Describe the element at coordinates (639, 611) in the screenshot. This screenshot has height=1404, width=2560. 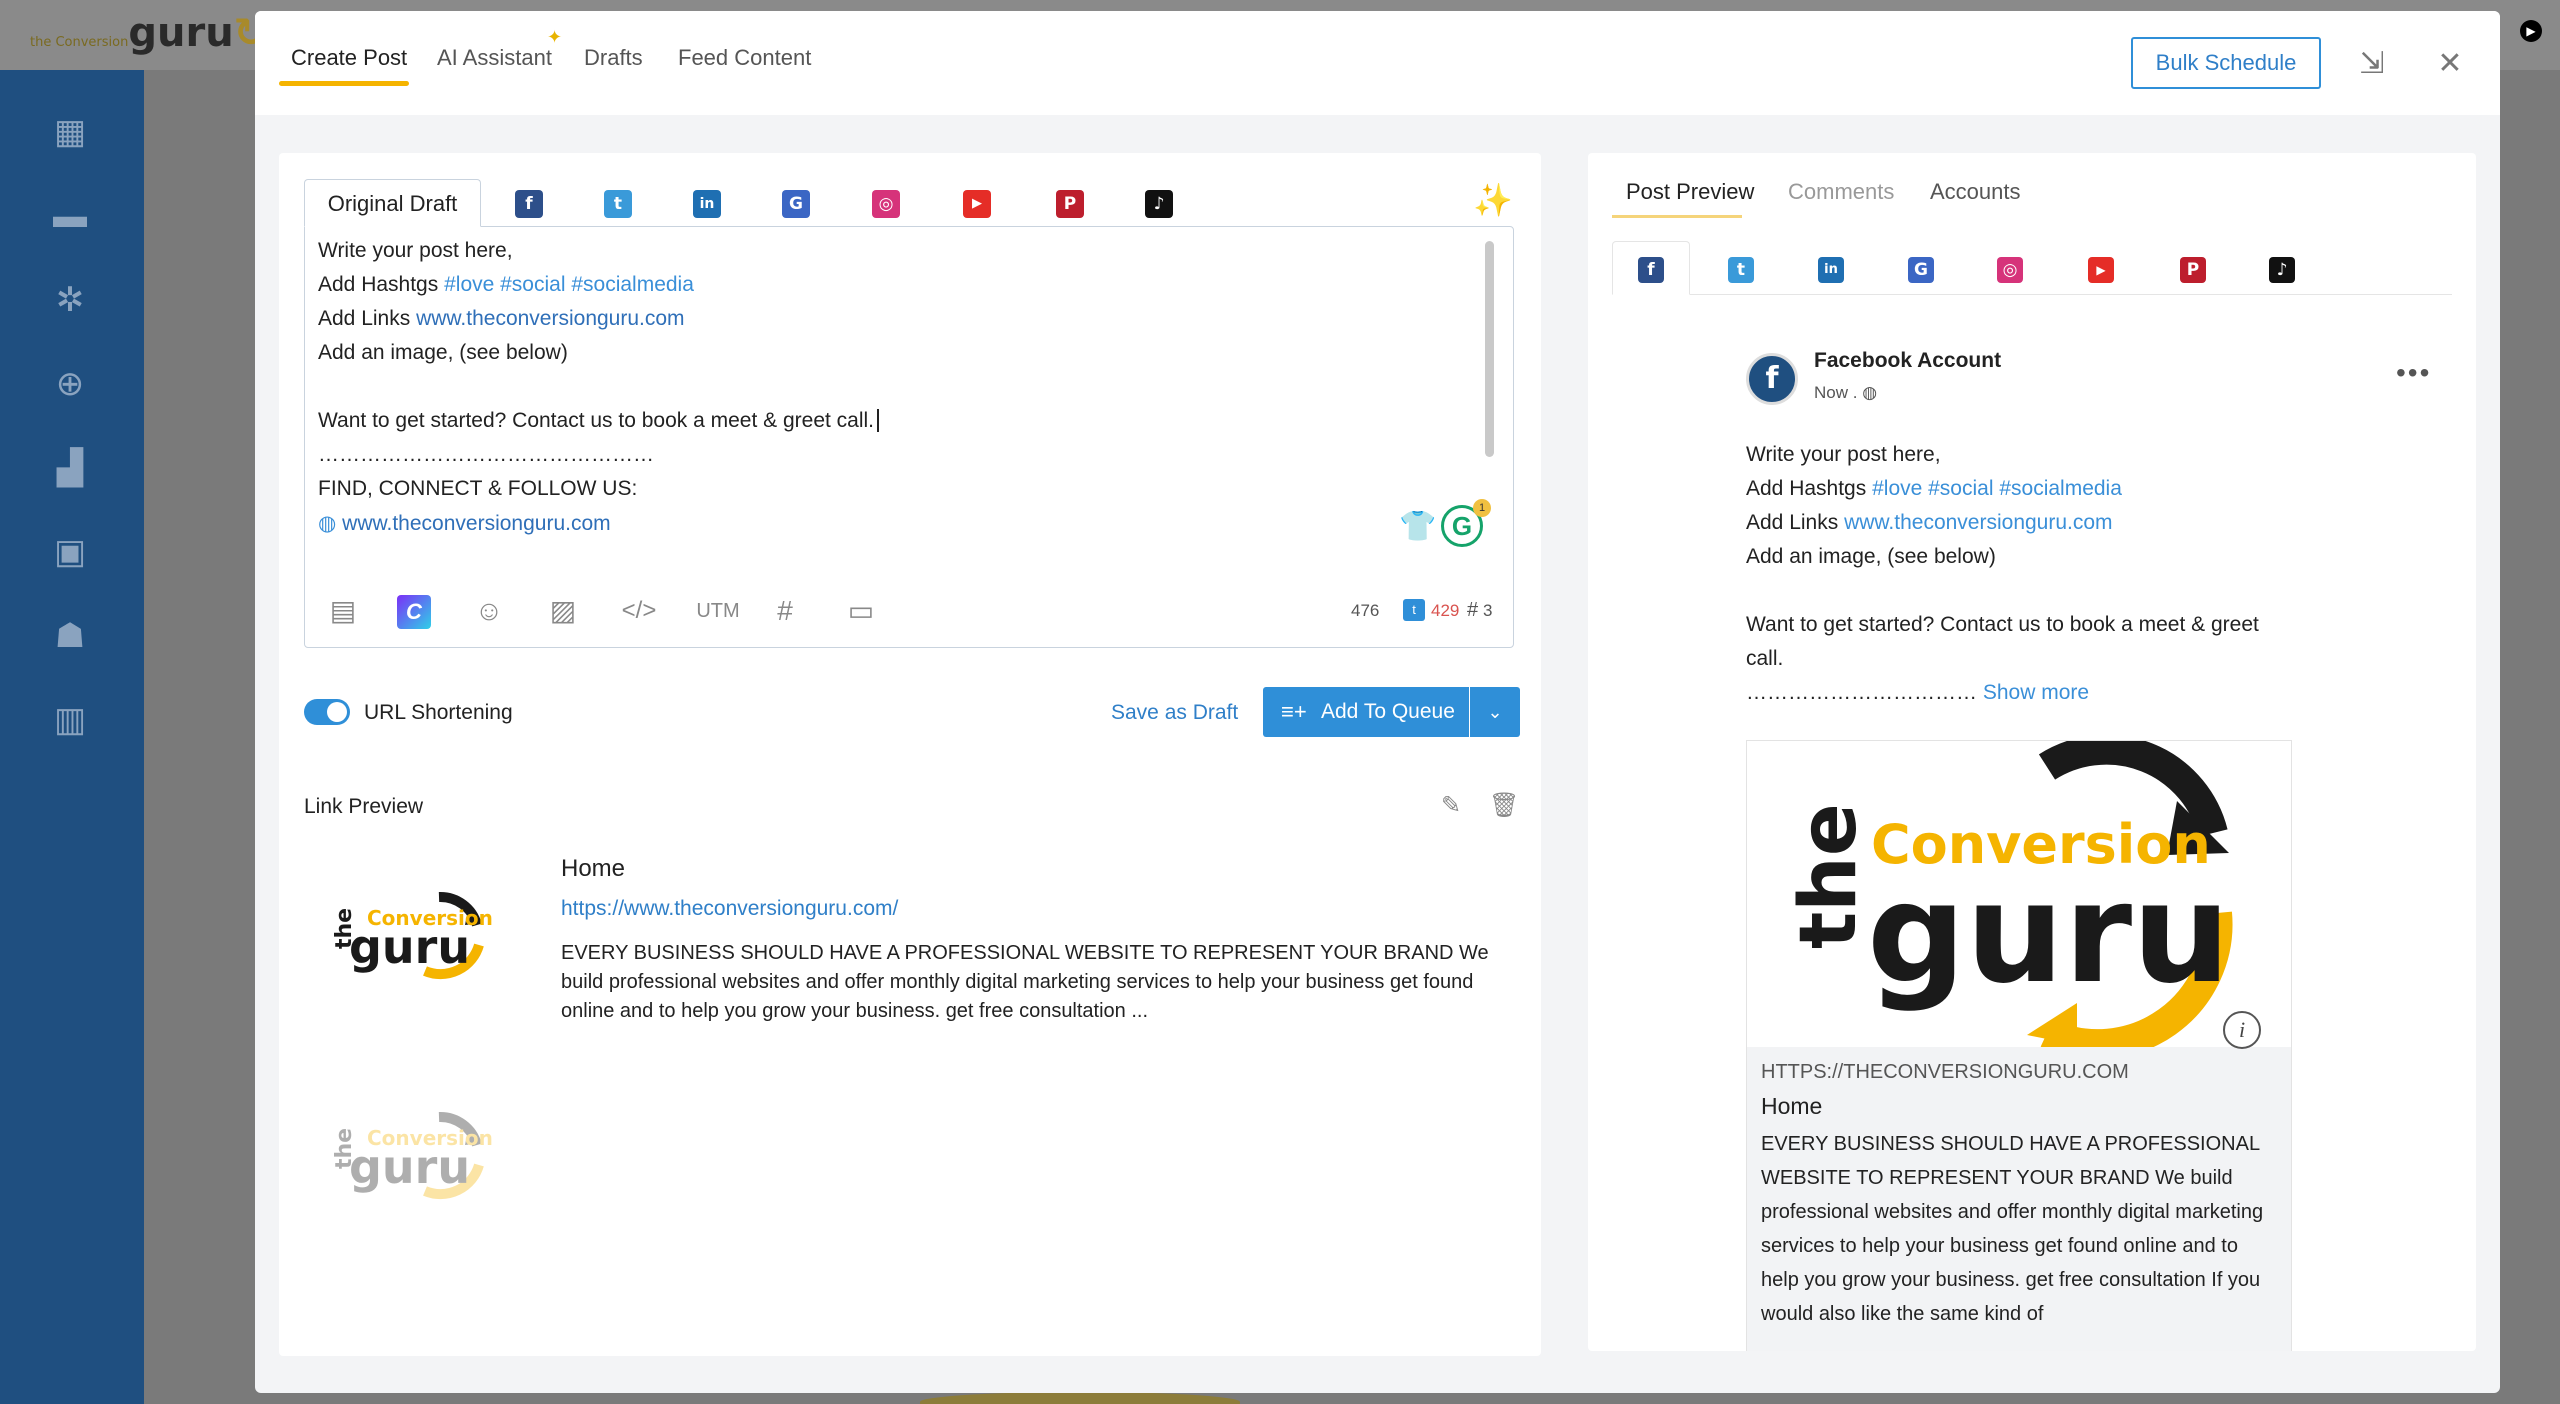
I see `code-icon: </>` at that location.